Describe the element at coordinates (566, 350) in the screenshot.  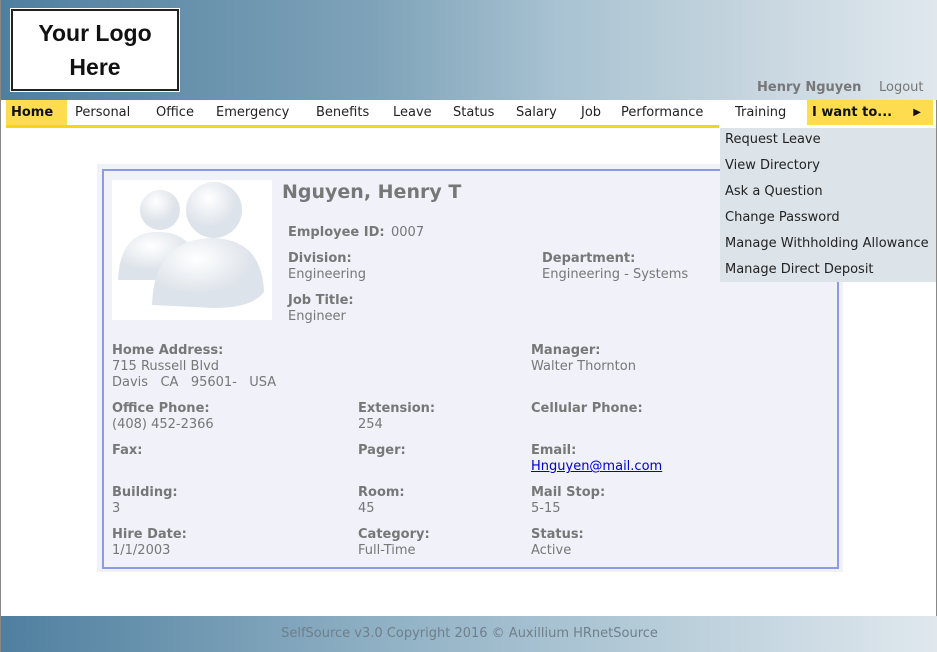
I see `manager-label: Manager:` at that location.